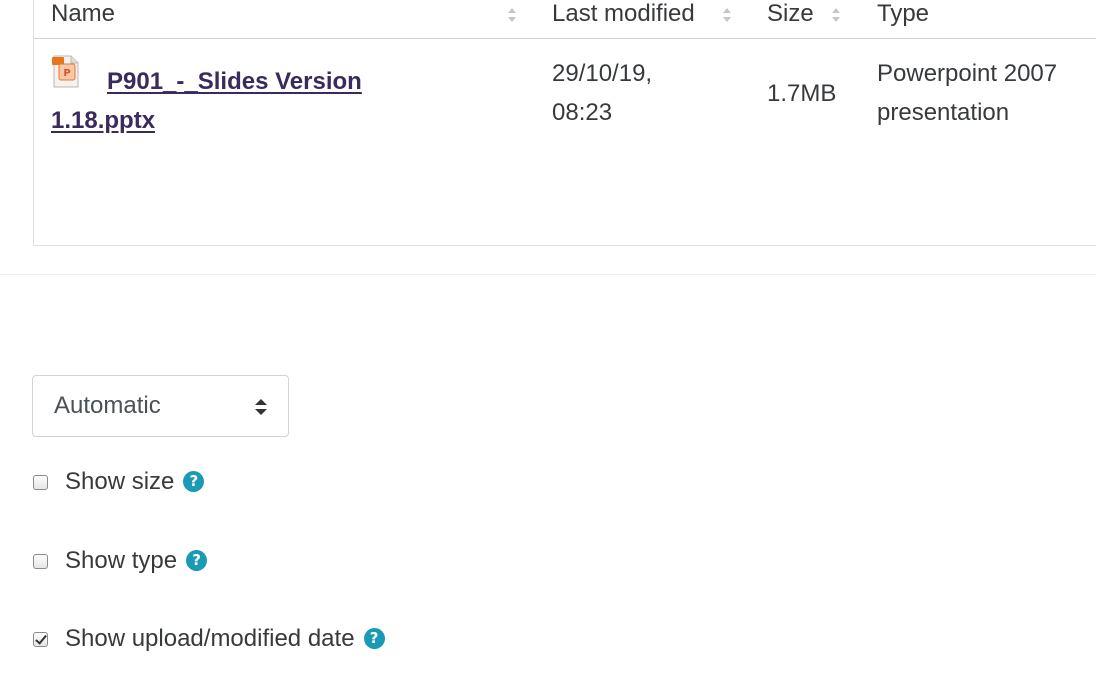 The image size is (1096, 691). Describe the element at coordinates (967, 93) in the screenshot. I see `type-cell: Powerpoint 2007 presentation` at that location.